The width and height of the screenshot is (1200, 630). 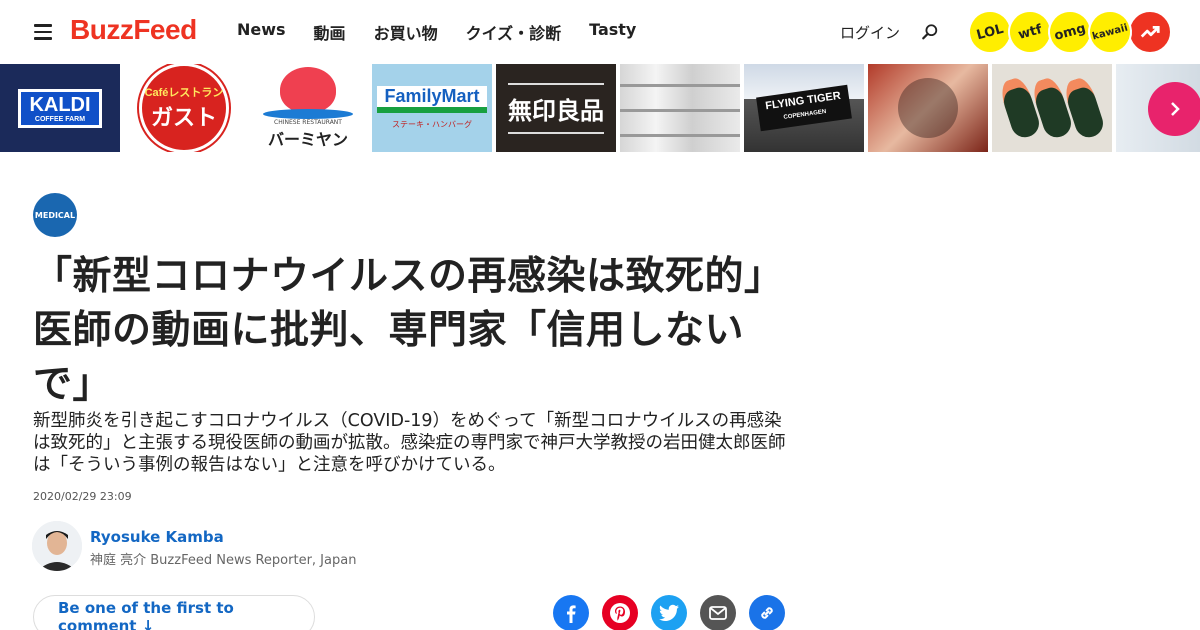 I want to click on thumb-kaldi: KALDI COFFEE FARM, so click(x=60, y=108).